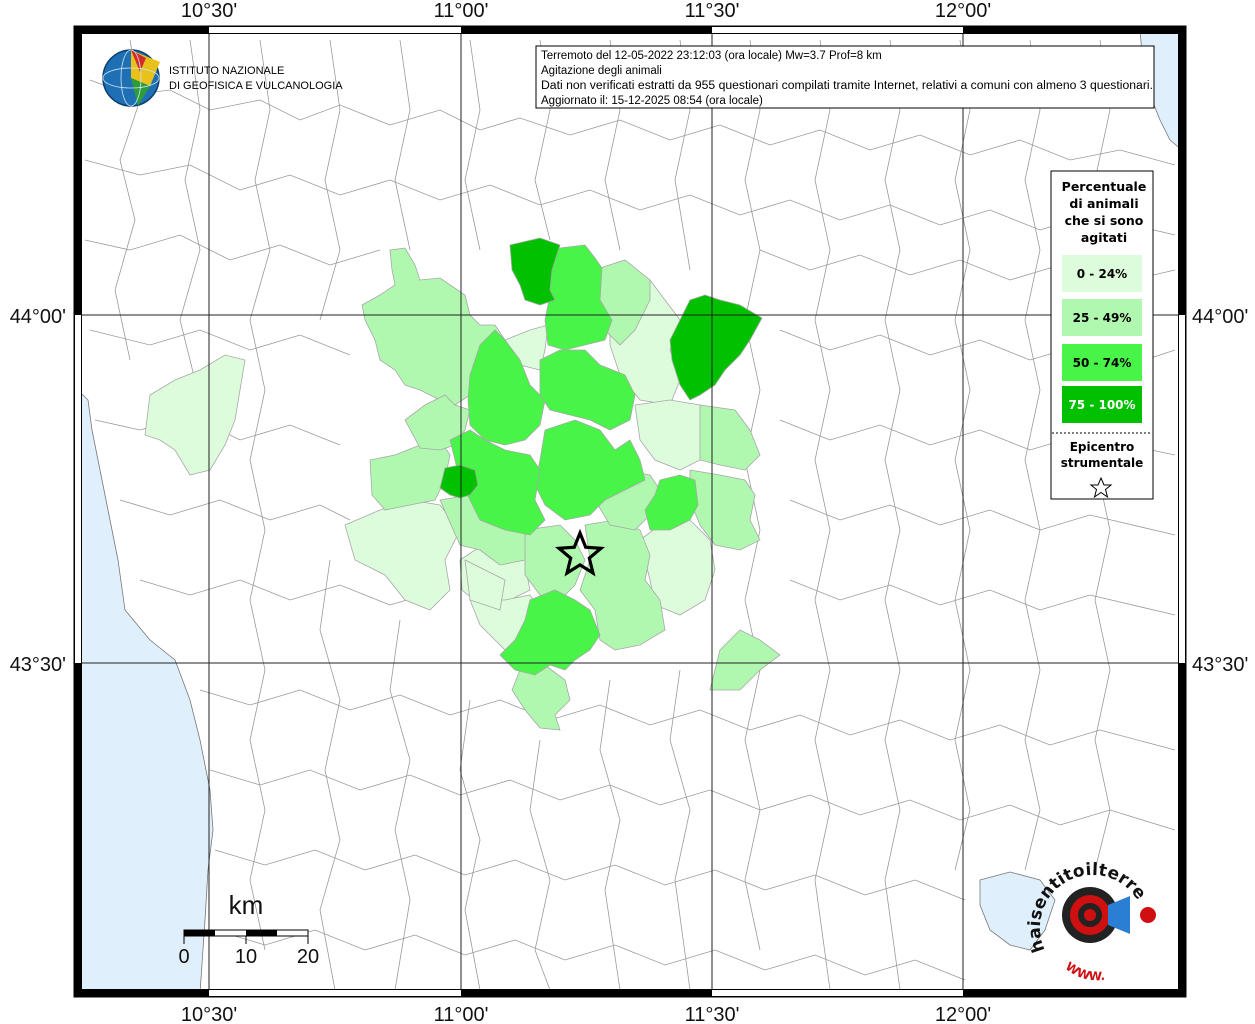 Image resolution: width=1255 pixels, height=1024 pixels. Describe the element at coordinates (461, 11) in the screenshot. I see `lon-label-top: 11°00'` at that location.